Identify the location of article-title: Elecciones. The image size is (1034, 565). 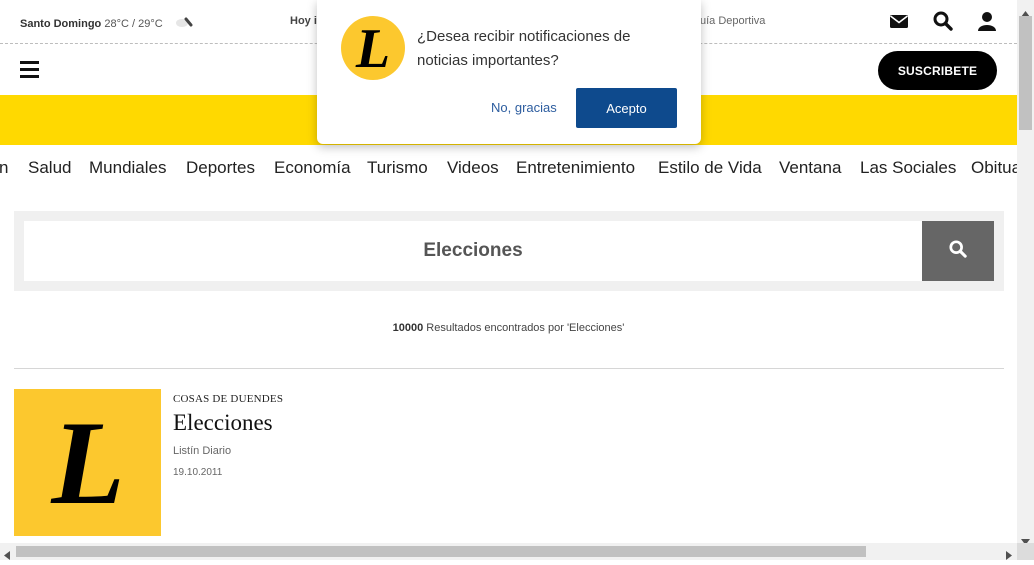
(223, 423).